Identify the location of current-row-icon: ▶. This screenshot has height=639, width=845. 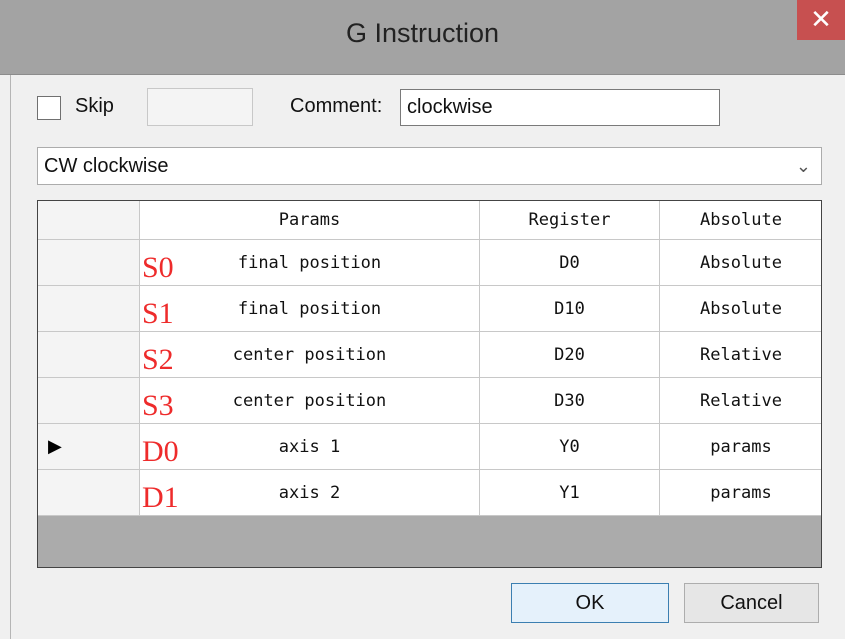
(55, 446).